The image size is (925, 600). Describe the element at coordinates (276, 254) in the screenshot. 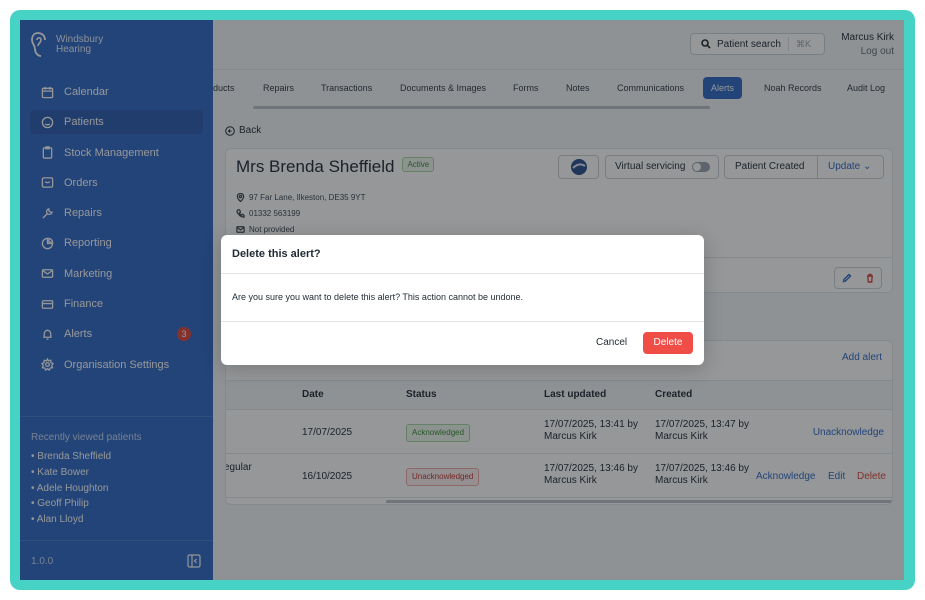

I see `dialog-title: Delete this alert?` at that location.